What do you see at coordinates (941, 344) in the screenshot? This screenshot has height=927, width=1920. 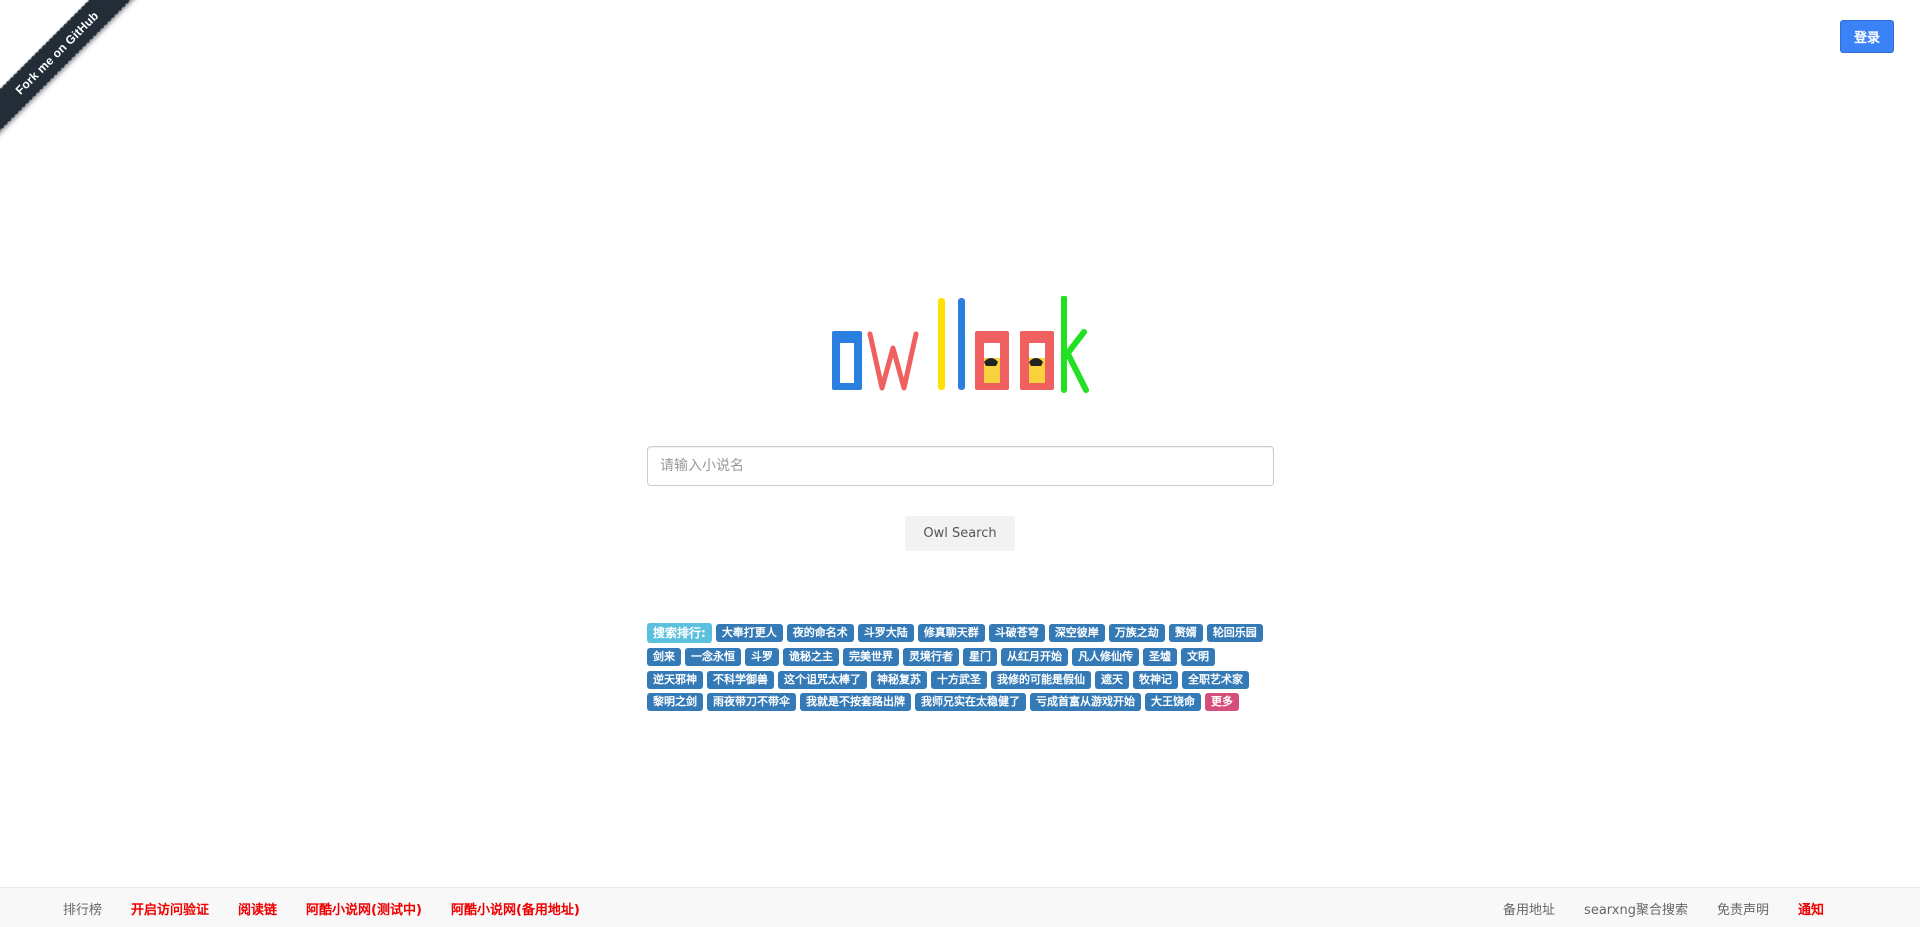 I see `logo-letter-l-yellow` at bounding box center [941, 344].